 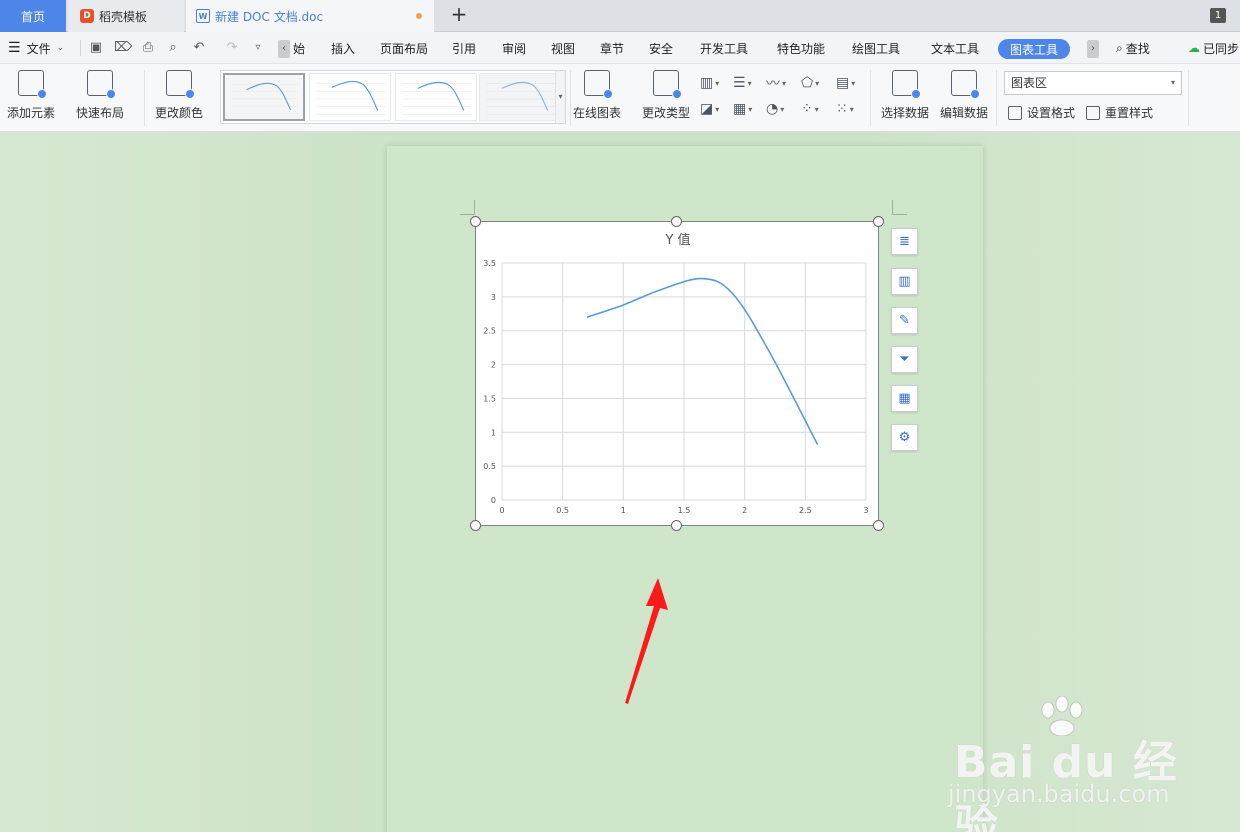 I want to click on change-type-label: 更改类型, so click(x=666, y=113).